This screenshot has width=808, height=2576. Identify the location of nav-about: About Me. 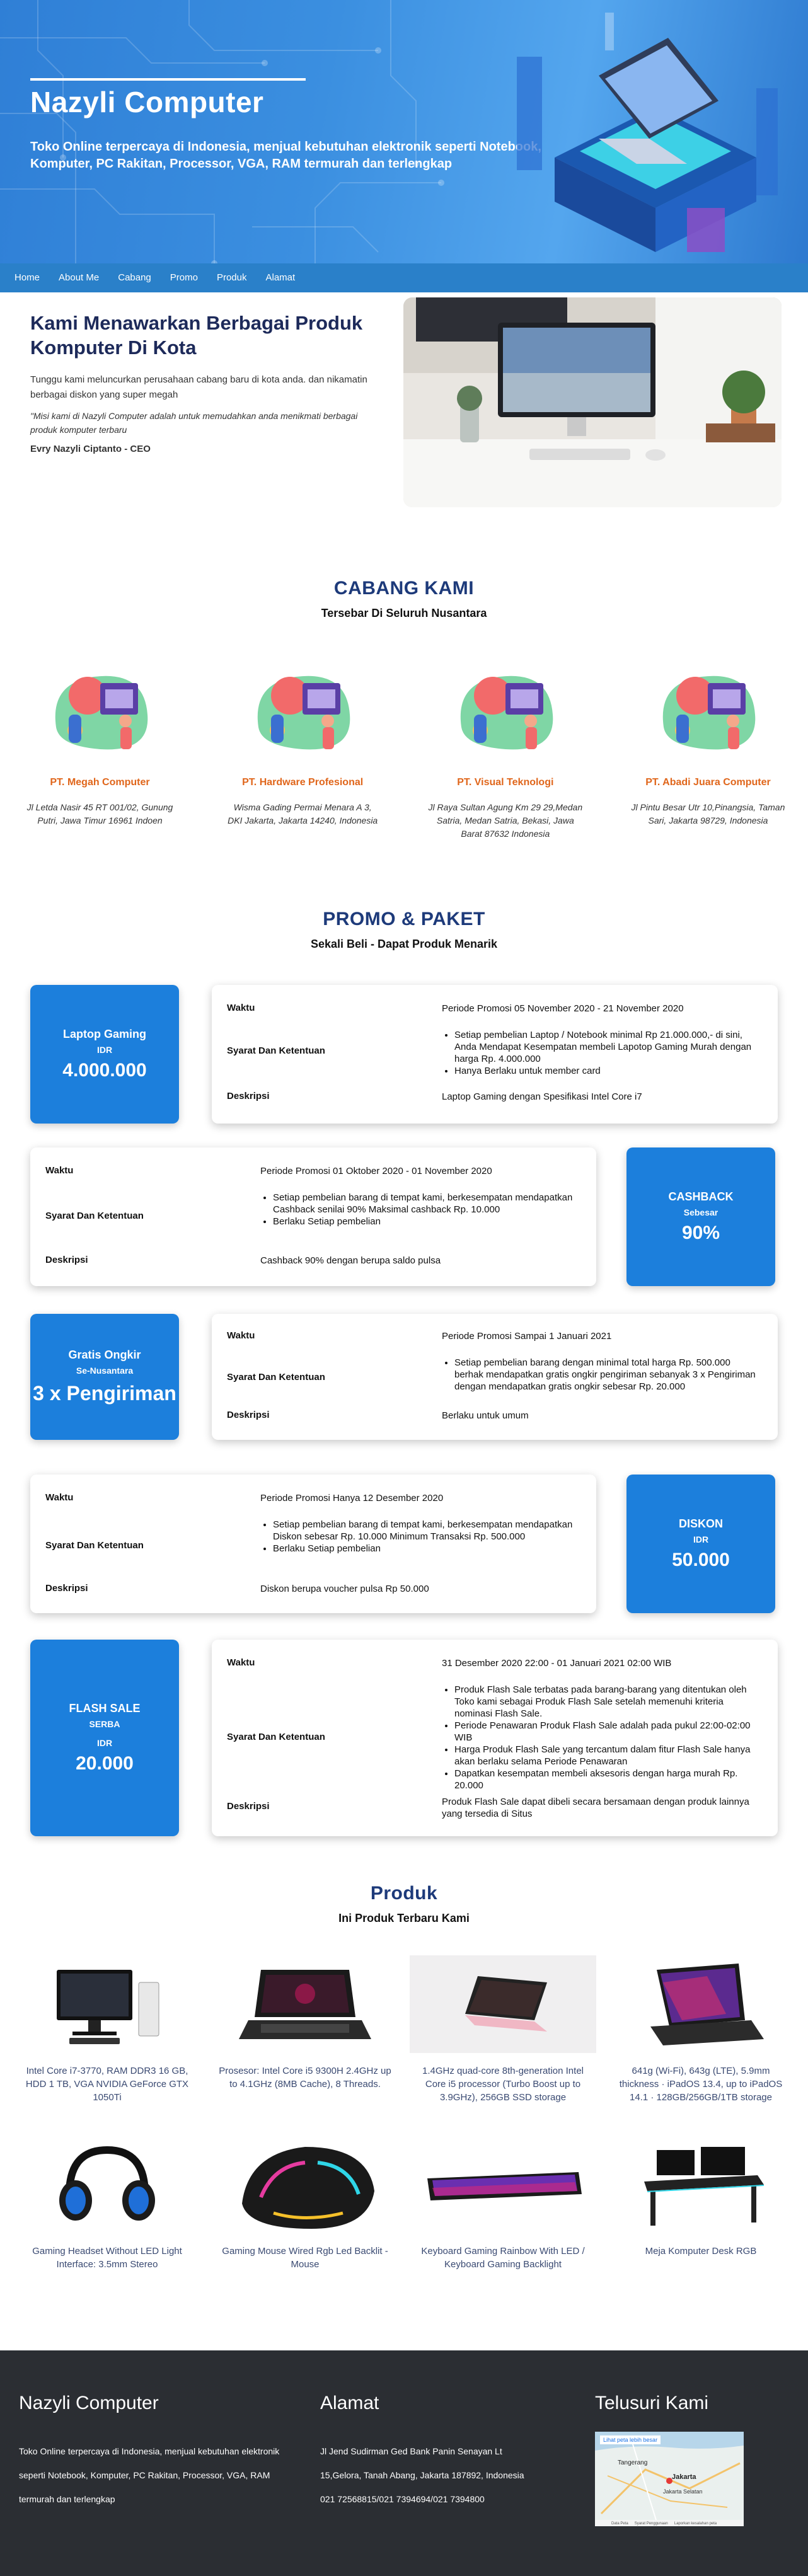
(78, 277).